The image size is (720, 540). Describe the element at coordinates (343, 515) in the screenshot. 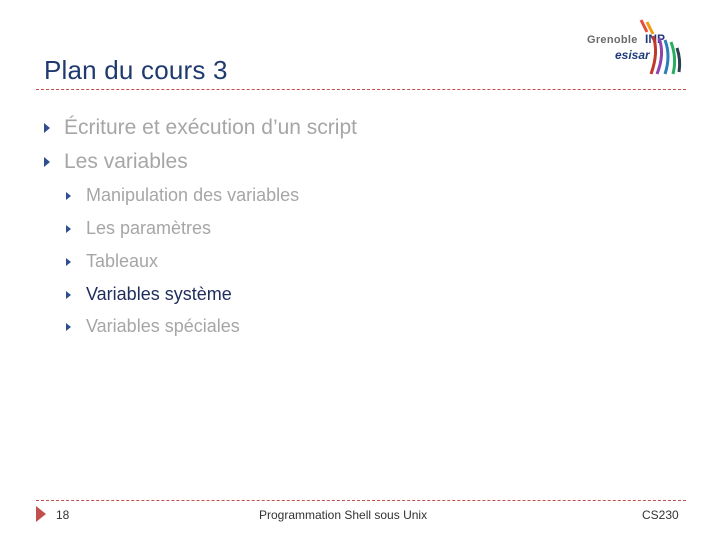

I see `course-title: Programmation Shell sous Unix` at that location.